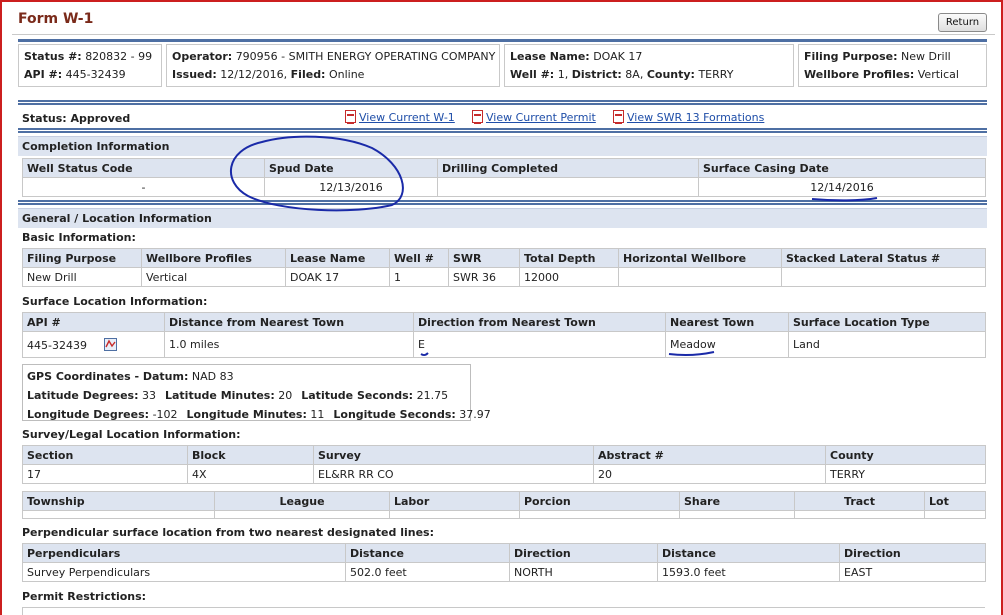  Describe the element at coordinates (700, 277) in the screenshot. I see `horizontal-wellbore-cell` at that location.